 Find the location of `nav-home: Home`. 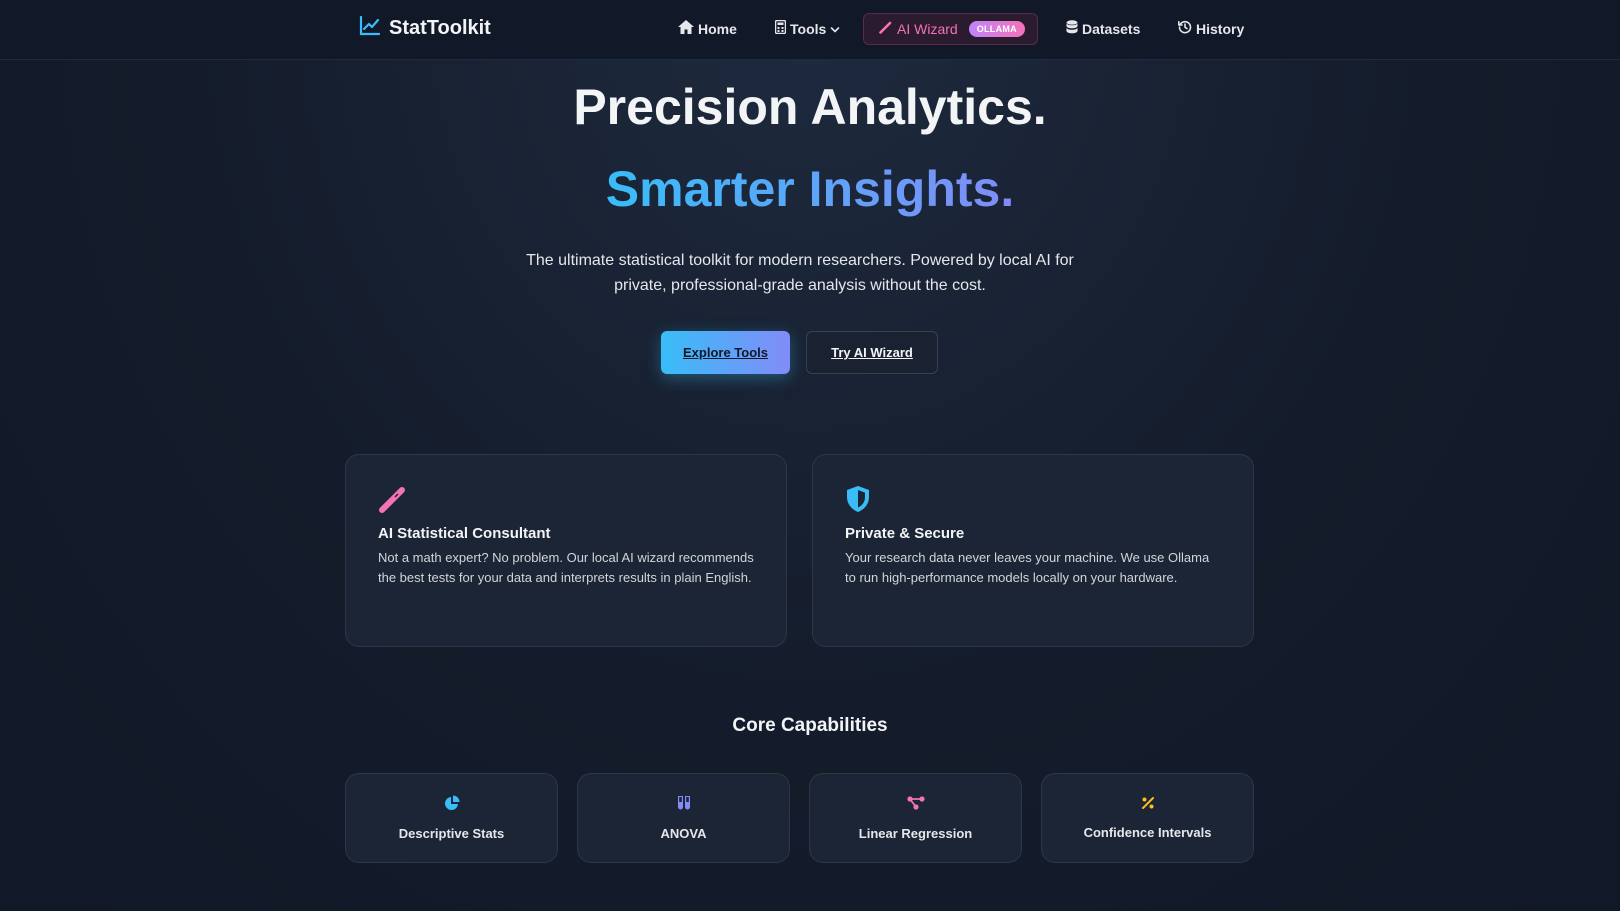

nav-home: Home is located at coordinates (707, 28).